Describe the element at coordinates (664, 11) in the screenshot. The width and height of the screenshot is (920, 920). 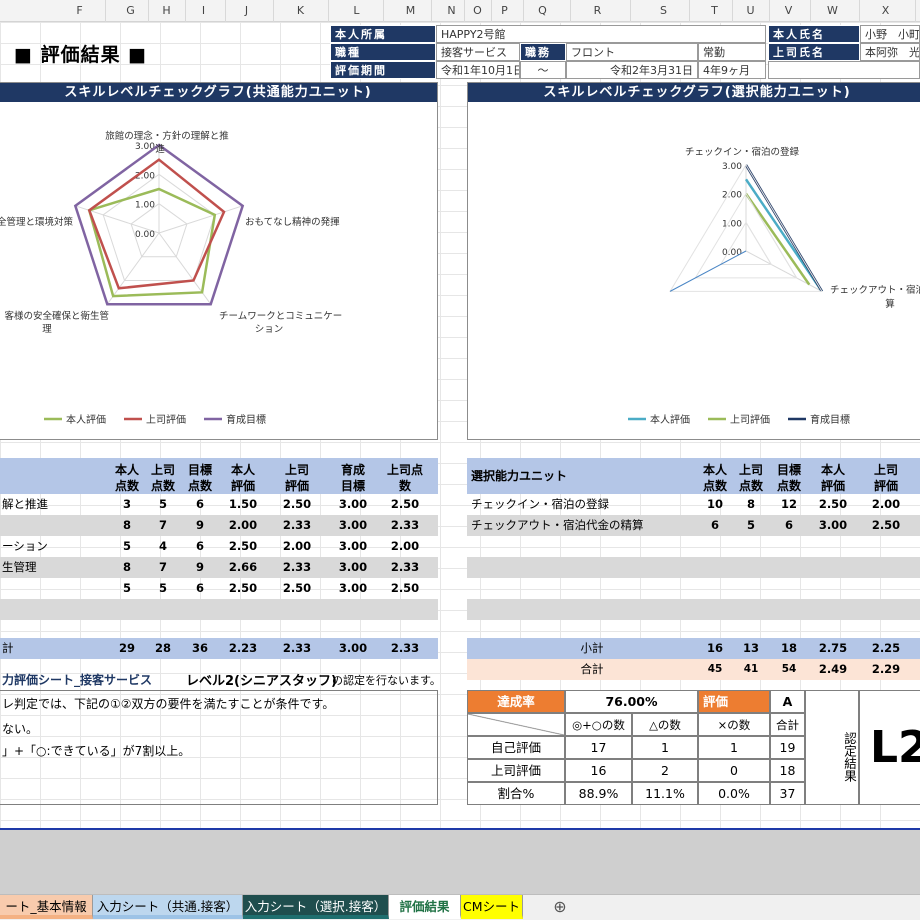
I see `column-letter: S` at that location.